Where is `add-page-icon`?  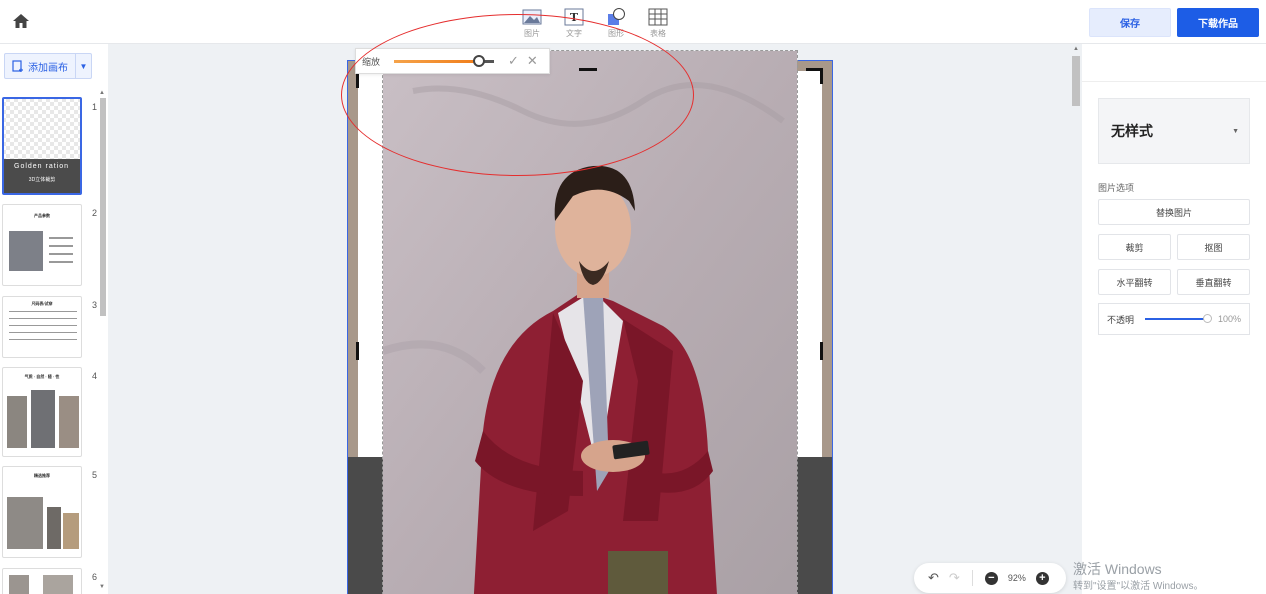 add-page-icon is located at coordinates (17, 66).